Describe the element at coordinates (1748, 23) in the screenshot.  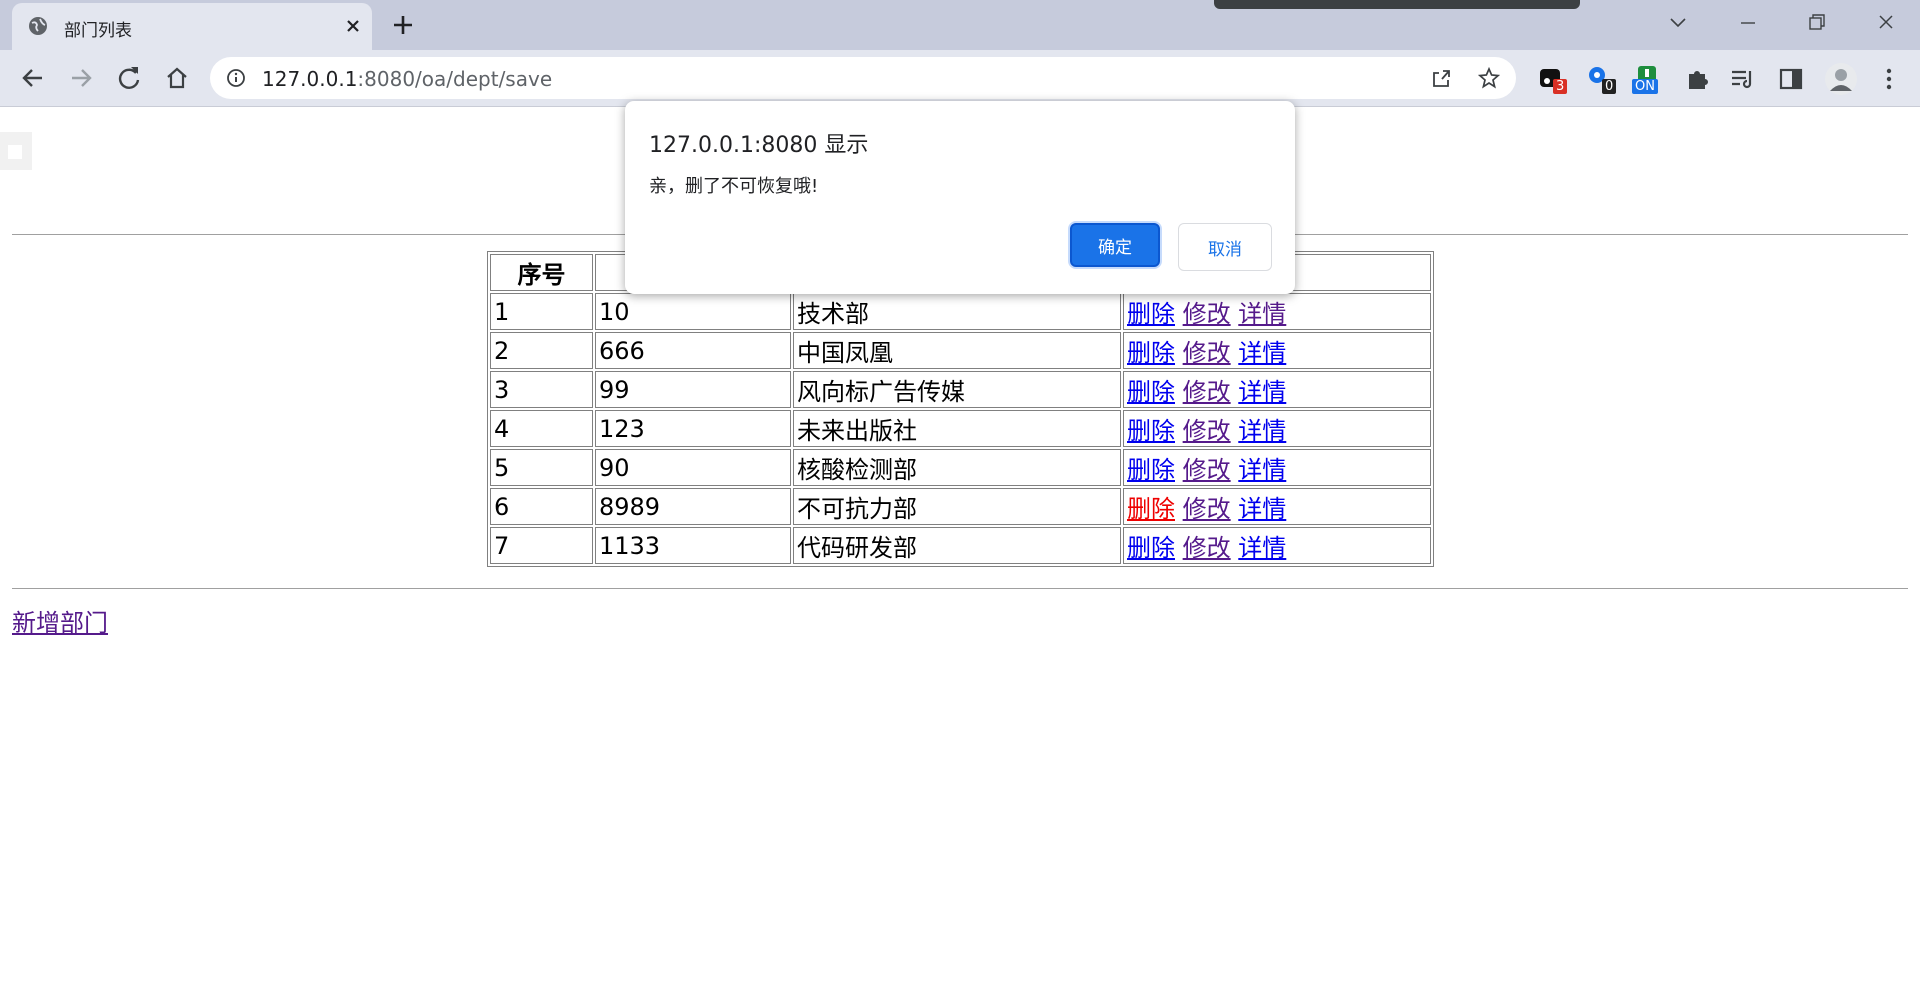
I see `minimize-icon` at that location.